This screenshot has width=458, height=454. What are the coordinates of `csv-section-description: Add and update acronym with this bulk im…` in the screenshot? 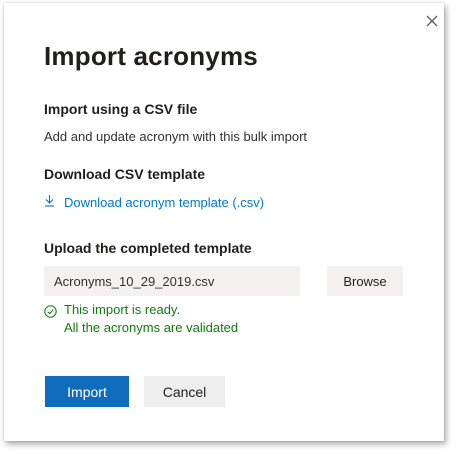 It's located at (176, 136).